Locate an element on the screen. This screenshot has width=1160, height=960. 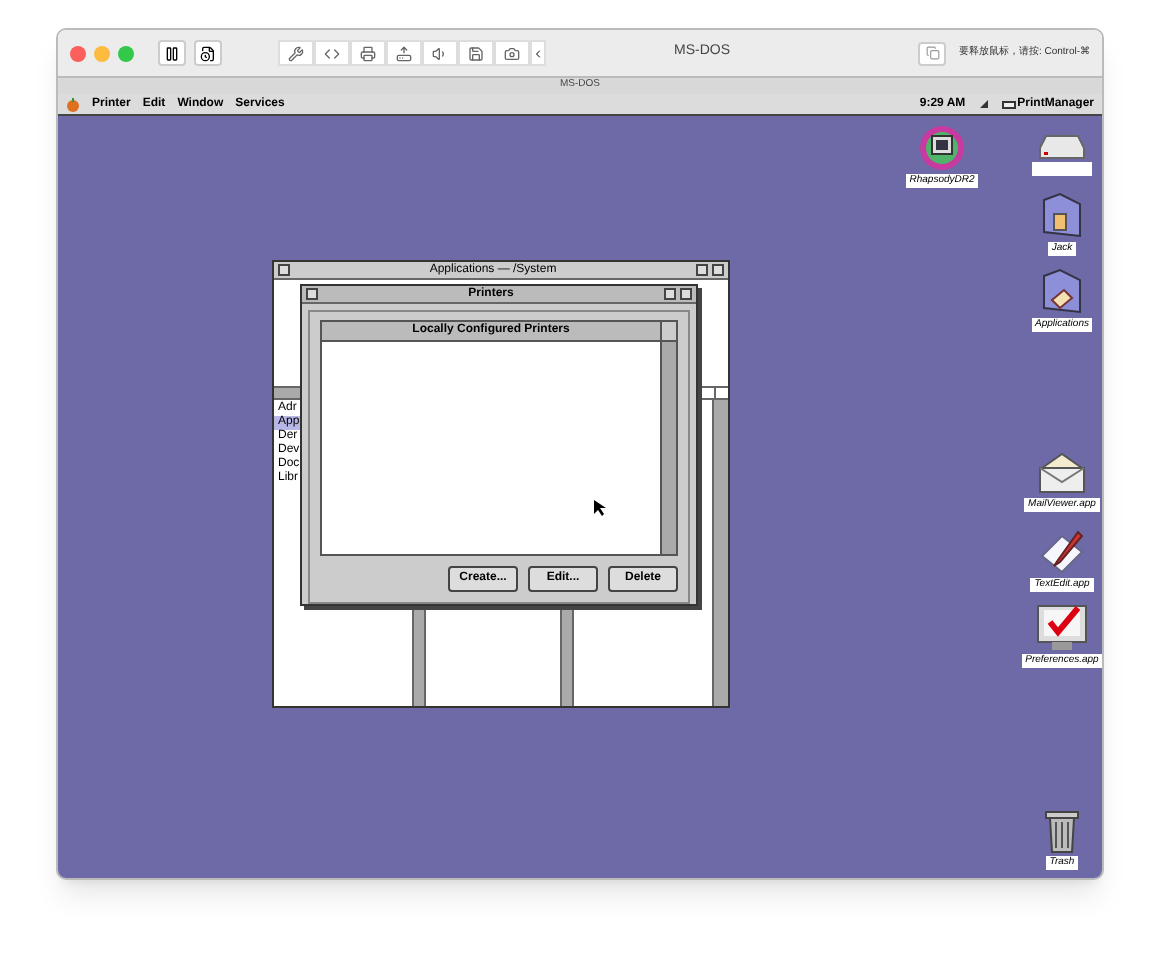
copy-icon is located at coordinates (932, 53).